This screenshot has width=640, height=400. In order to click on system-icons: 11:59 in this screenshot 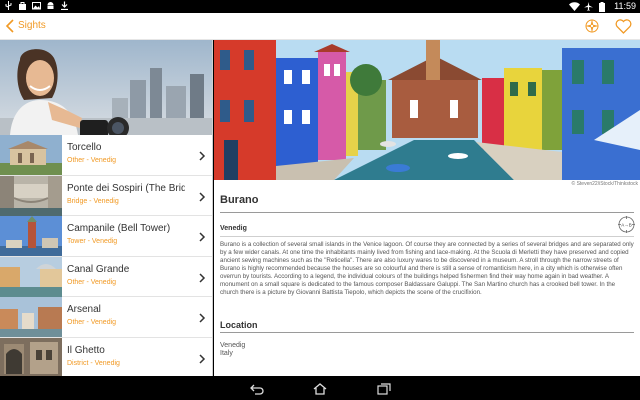, I will do `click(602, 6)`.